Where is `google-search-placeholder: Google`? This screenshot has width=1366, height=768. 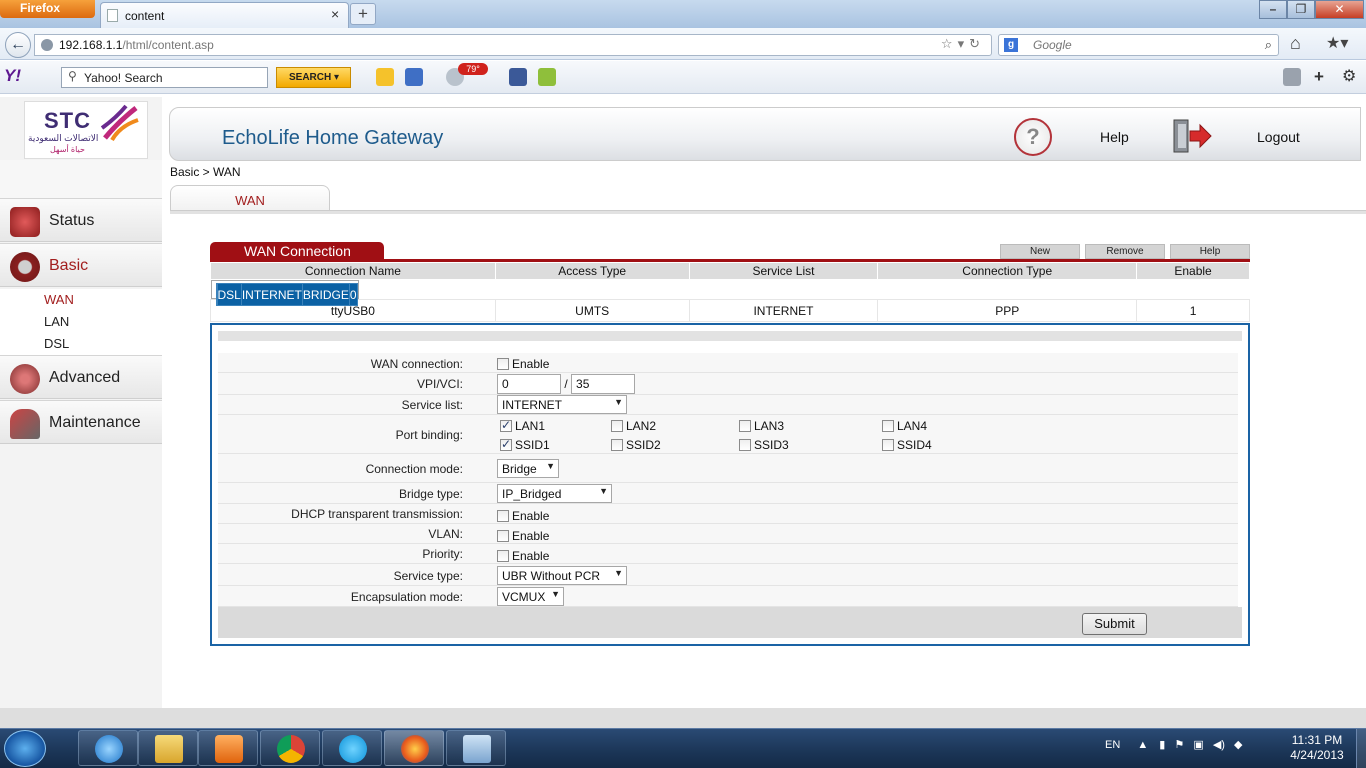
google-search-placeholder: Google is located at coordinates (1052, 45).